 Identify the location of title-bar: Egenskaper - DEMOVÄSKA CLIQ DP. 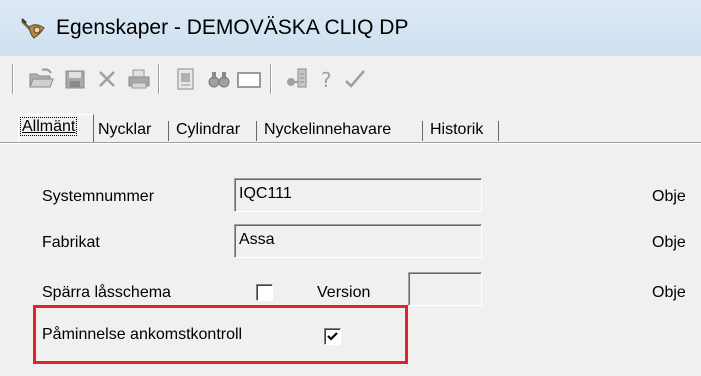
(350, 28).